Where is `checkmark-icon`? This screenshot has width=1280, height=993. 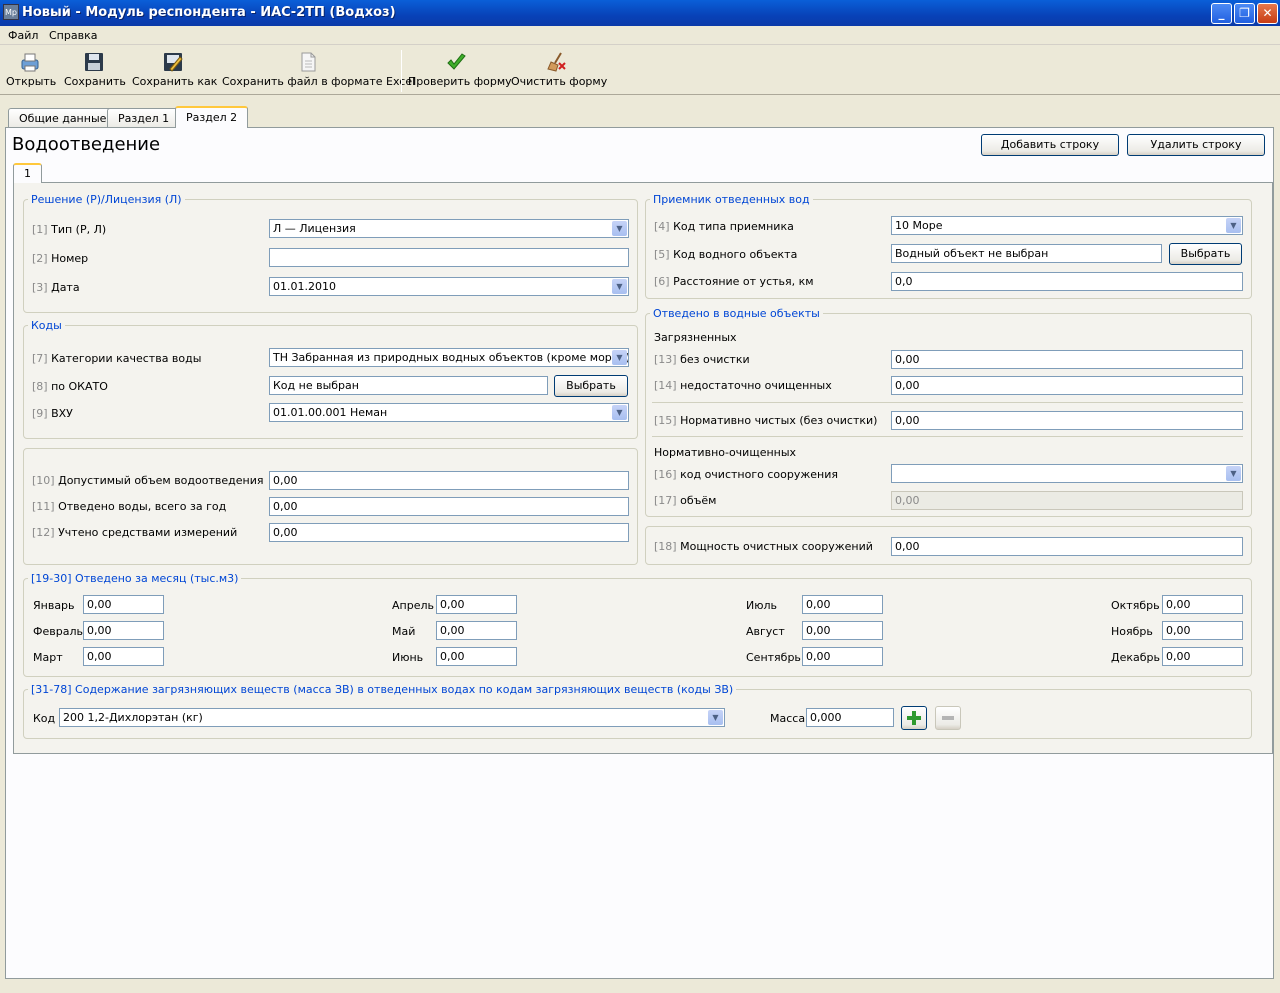
checkmark-icon is located at coordinates (456, 61).